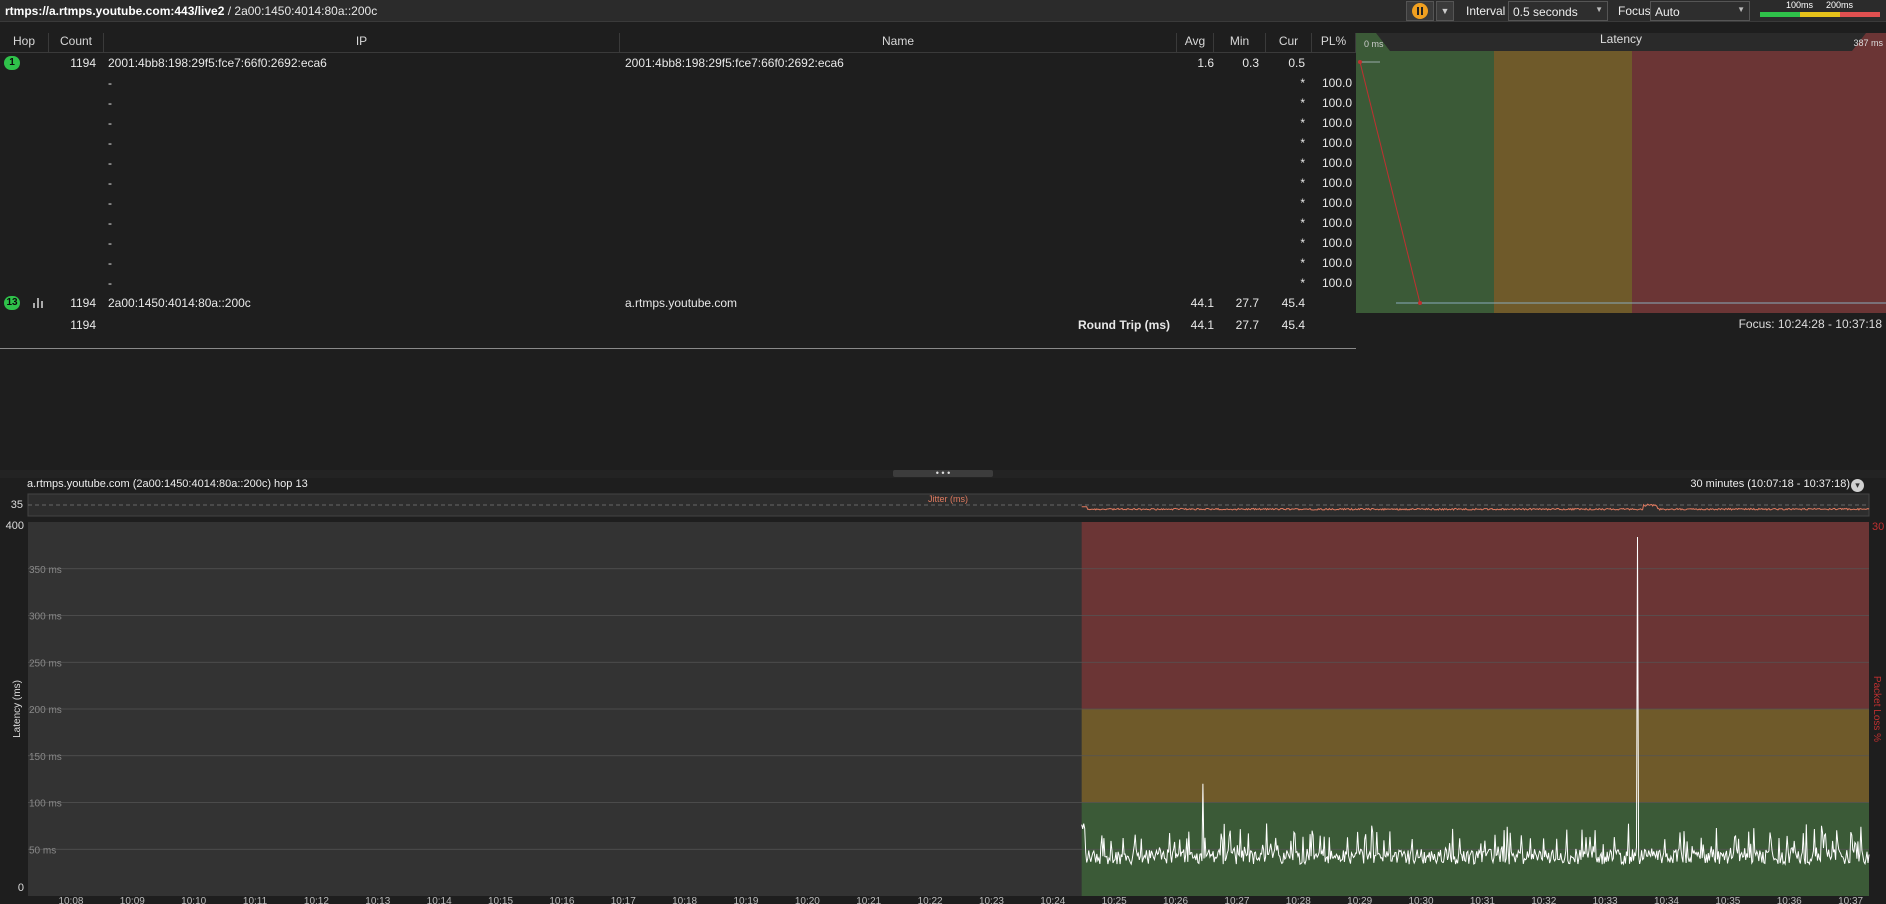 Image resolution: width=1886 pixels, height=904 pixels. What do you see at coordinates (362, 43) in the screenshot?
I see `col-ip: IP` at bounding box center [362, 43].